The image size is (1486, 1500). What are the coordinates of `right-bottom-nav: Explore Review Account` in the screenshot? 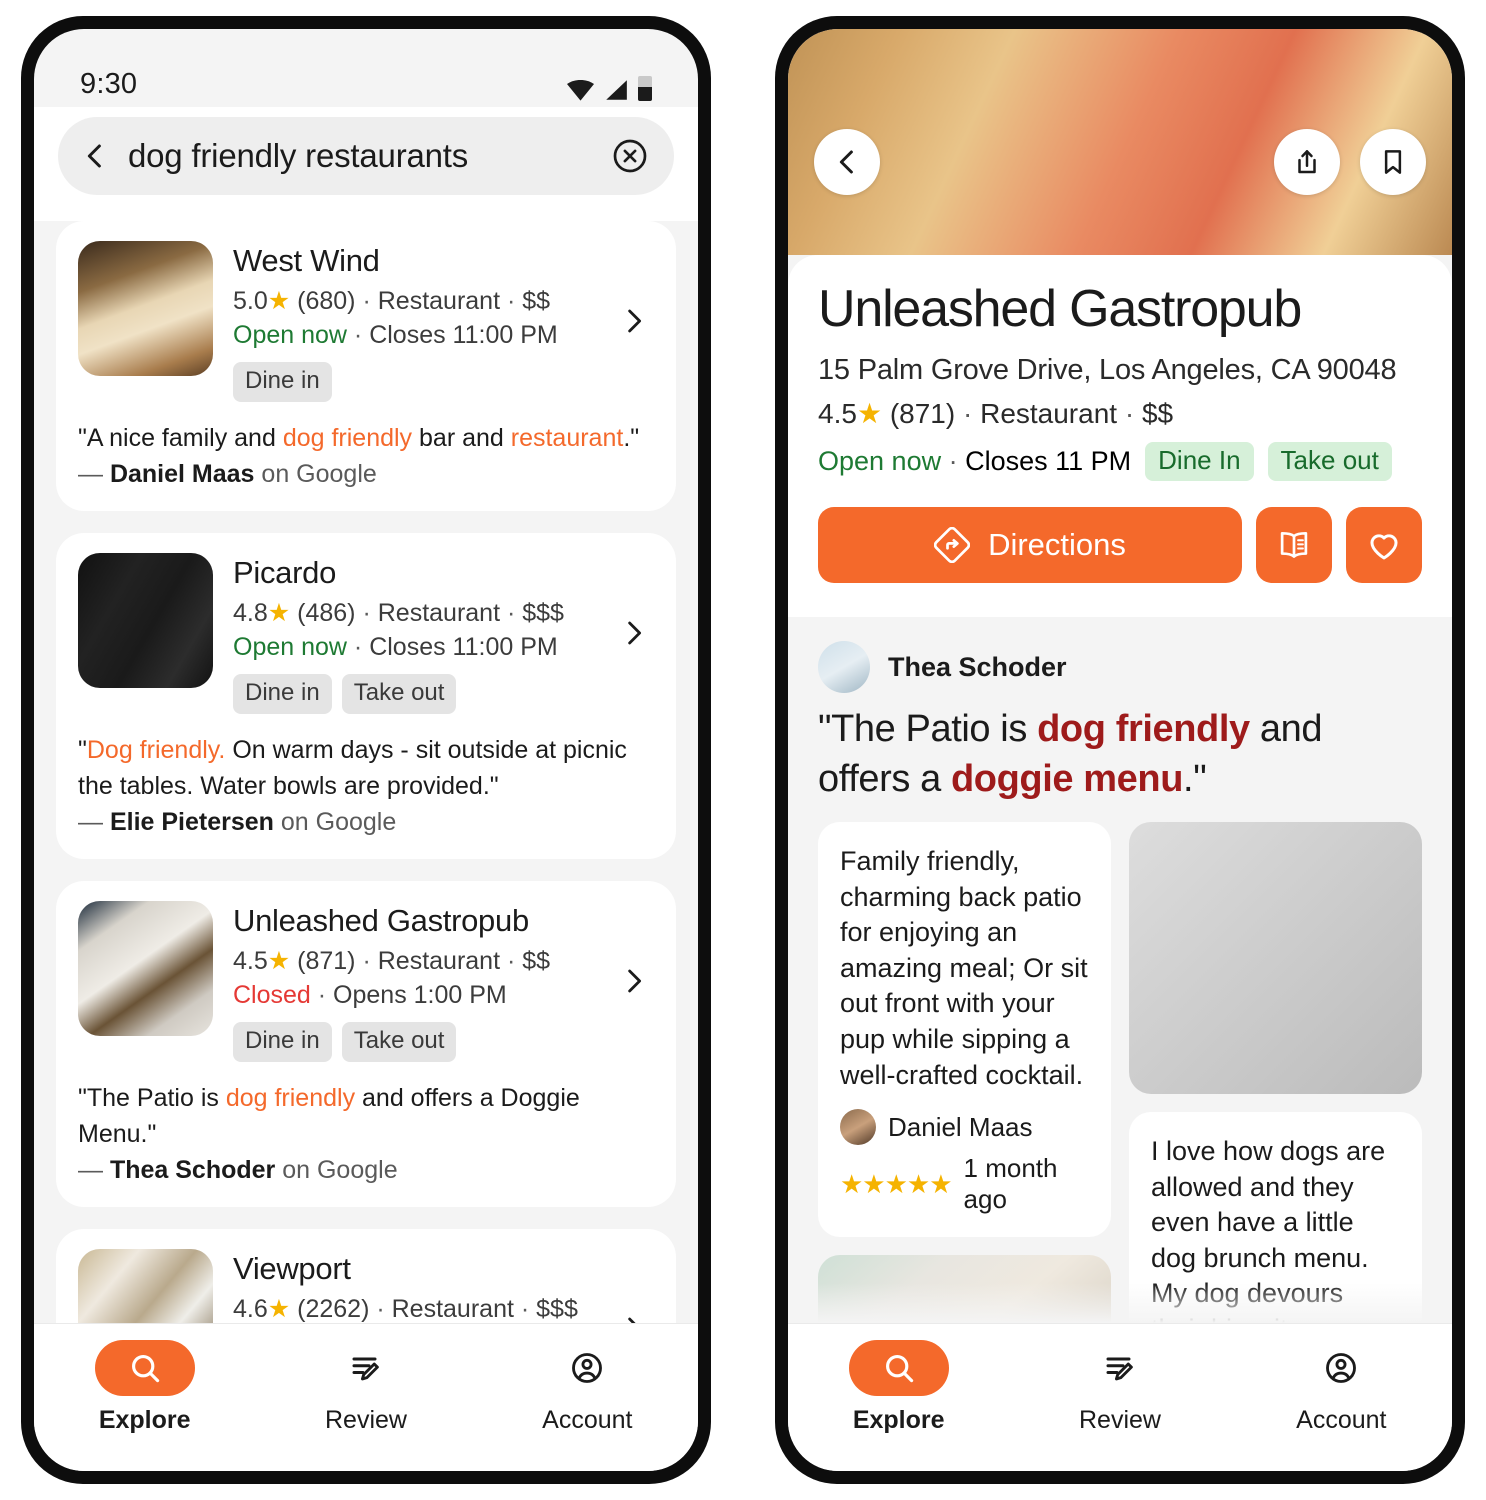 It's located at (1120, 1397).